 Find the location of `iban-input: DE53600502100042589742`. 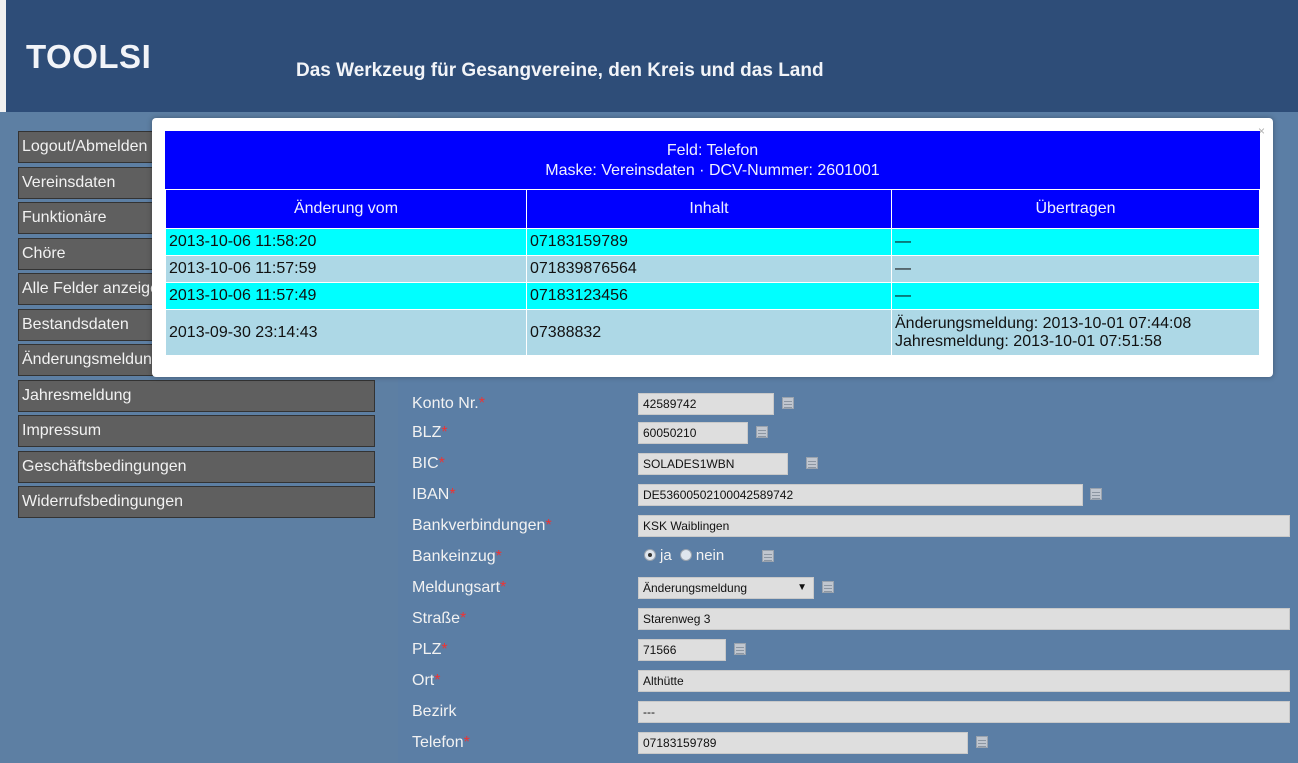

iban-input: DE53600502100042589742 is located at coordinates (860, 495).